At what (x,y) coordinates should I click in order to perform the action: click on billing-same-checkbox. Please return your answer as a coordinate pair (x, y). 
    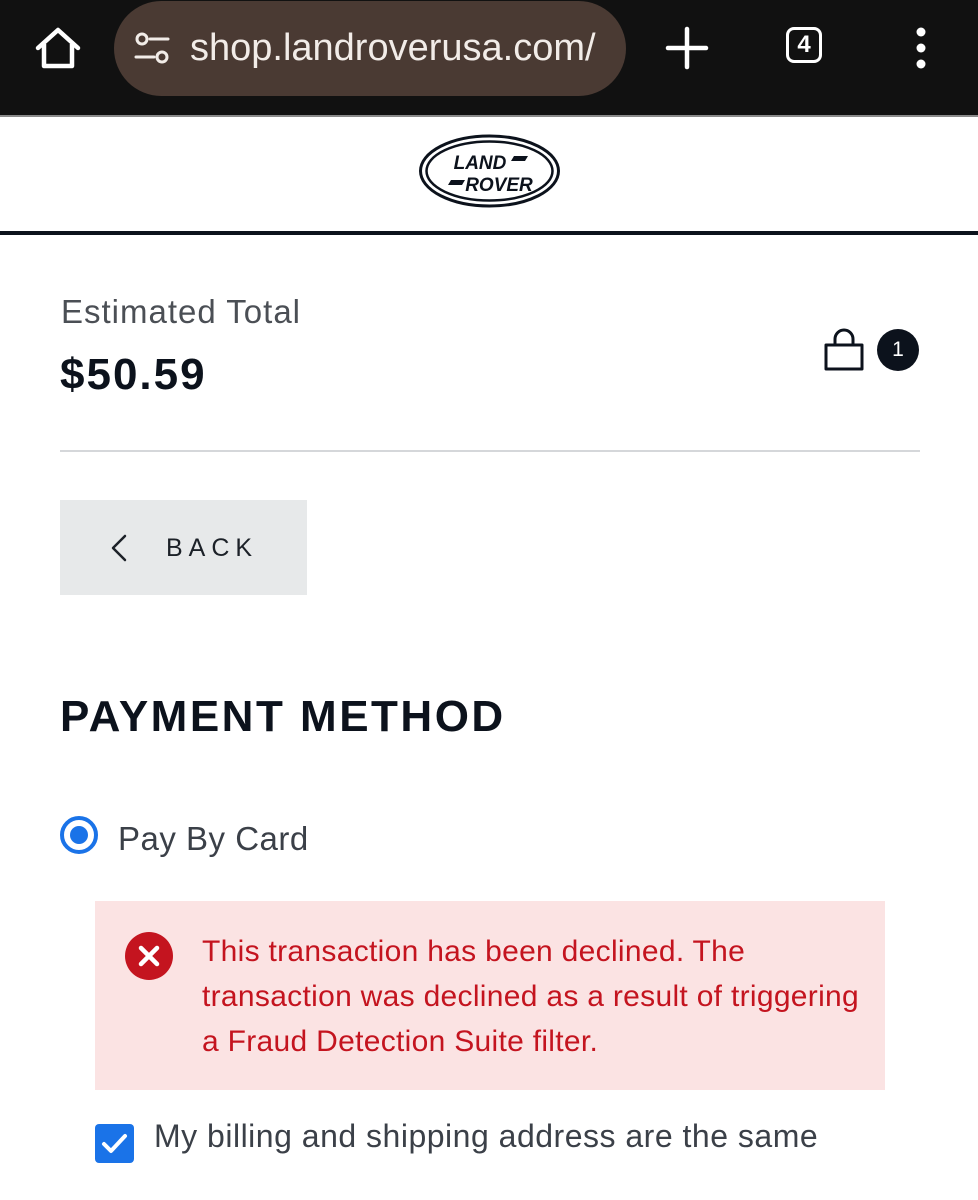
    Looking at the image, I should click on (114, 1143).